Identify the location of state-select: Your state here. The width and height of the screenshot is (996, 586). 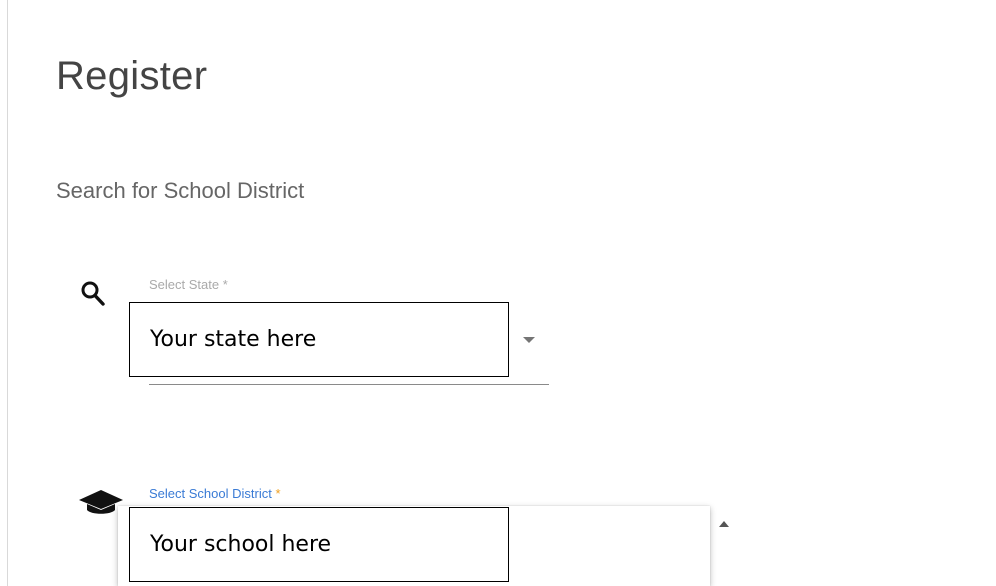
(319, 339).